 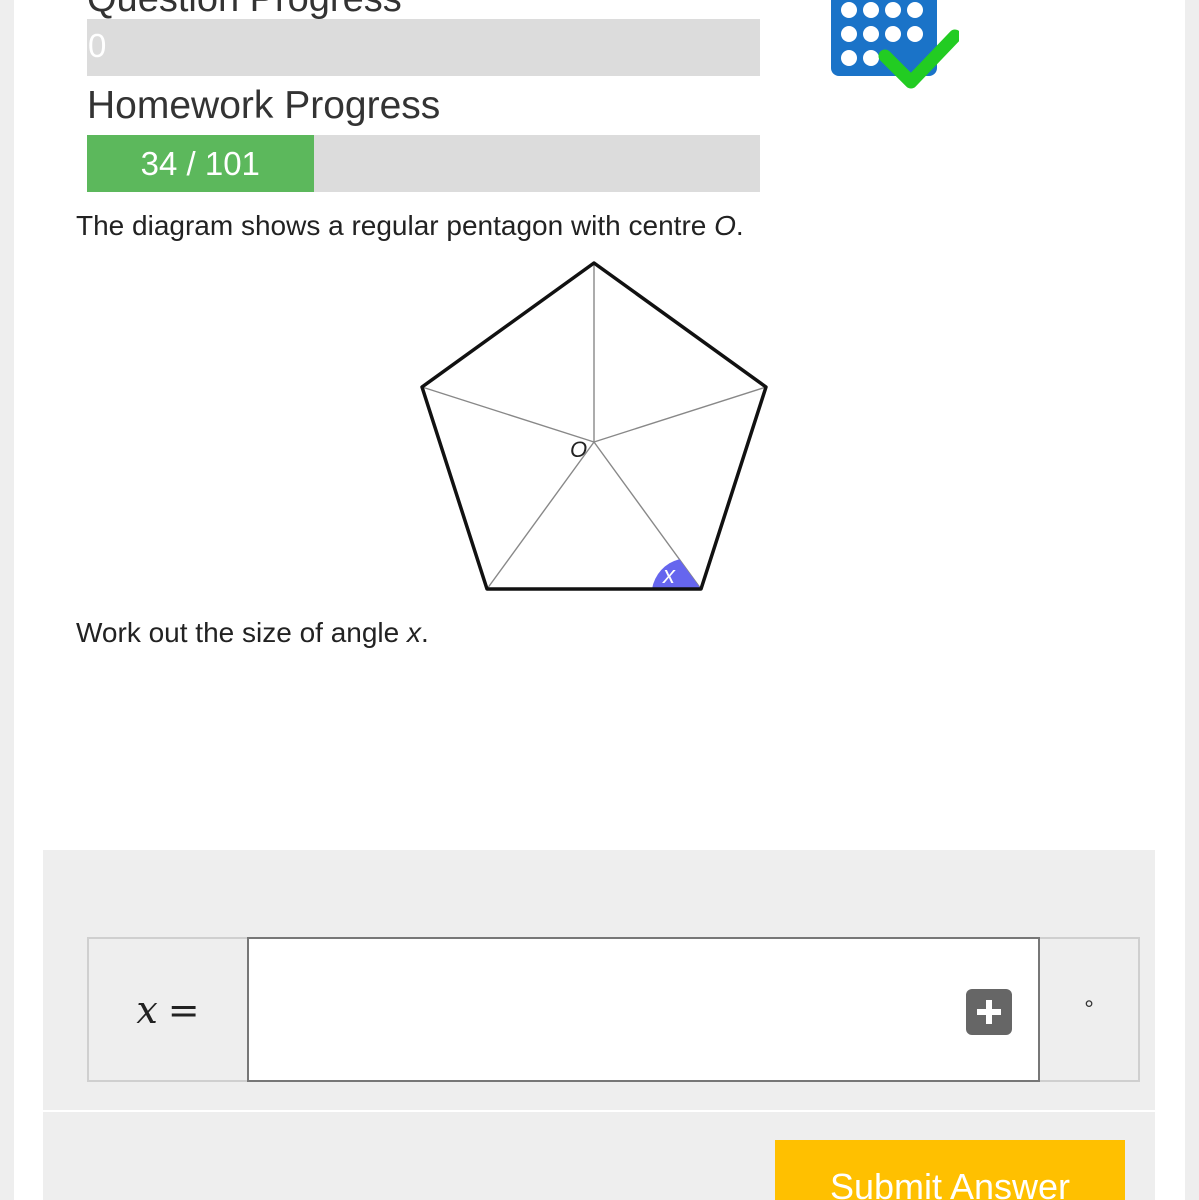 What do you see at coordinates (989, 1012) in the screenshot?
I see `plus-icon` at bounding box center [989, 1012].